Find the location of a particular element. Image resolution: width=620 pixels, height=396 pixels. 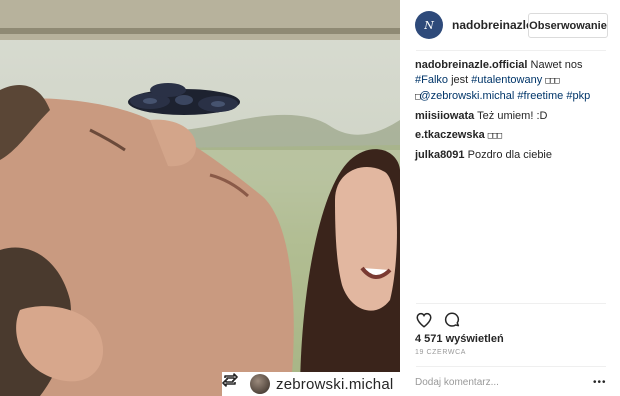

caption-username: nadobreinazle.official is located at coordinates (471, 65).